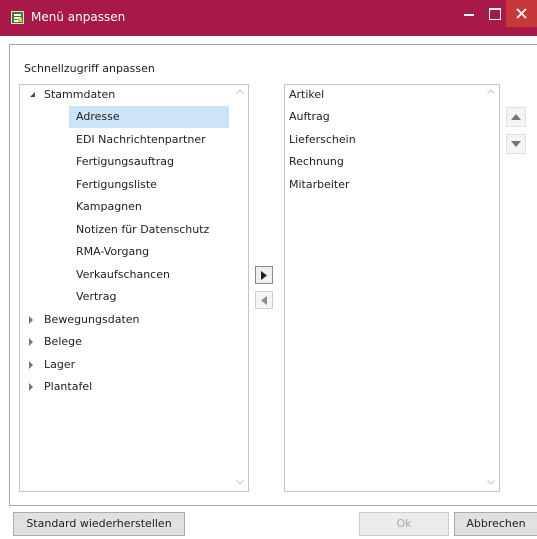  I want to click on tree-item: RMA-Vorgang, so click(127, 252).